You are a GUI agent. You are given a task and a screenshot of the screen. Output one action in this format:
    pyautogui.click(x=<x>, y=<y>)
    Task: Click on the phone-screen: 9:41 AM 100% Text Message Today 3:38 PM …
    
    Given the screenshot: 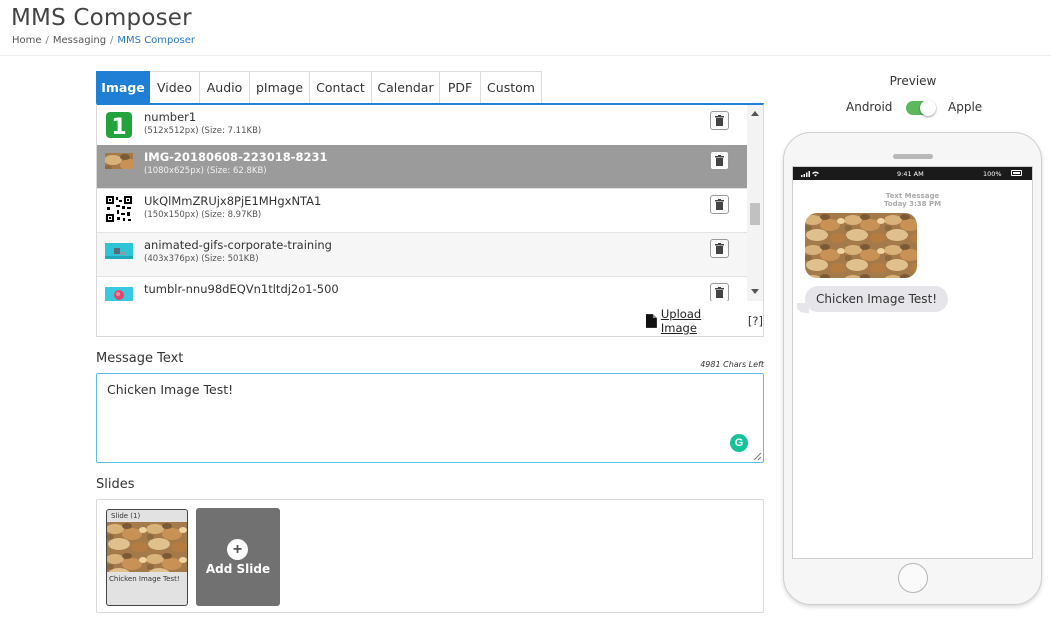 What is the action you would take?
    pyautogui.click(x=912, y=362)
    